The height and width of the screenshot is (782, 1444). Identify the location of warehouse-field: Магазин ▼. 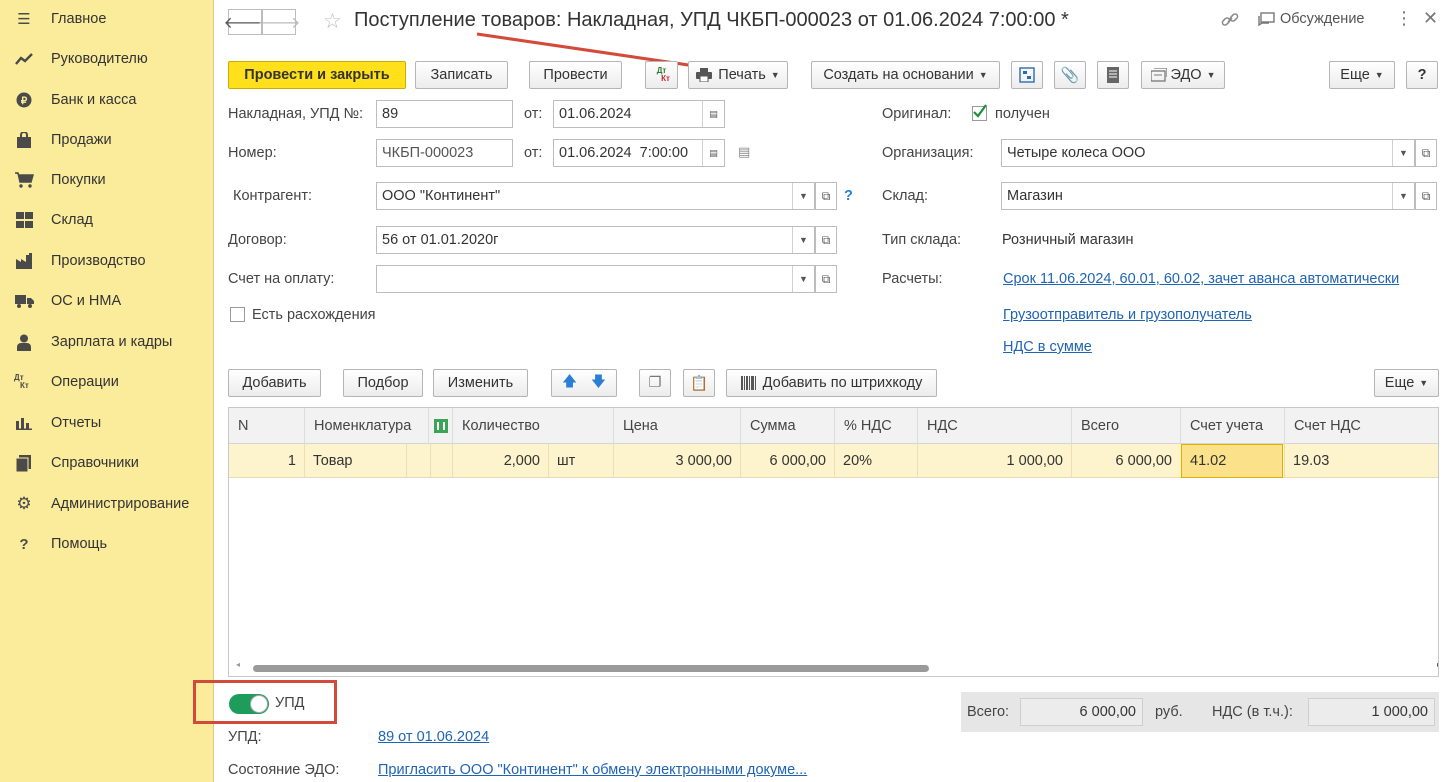
(1208, 196).